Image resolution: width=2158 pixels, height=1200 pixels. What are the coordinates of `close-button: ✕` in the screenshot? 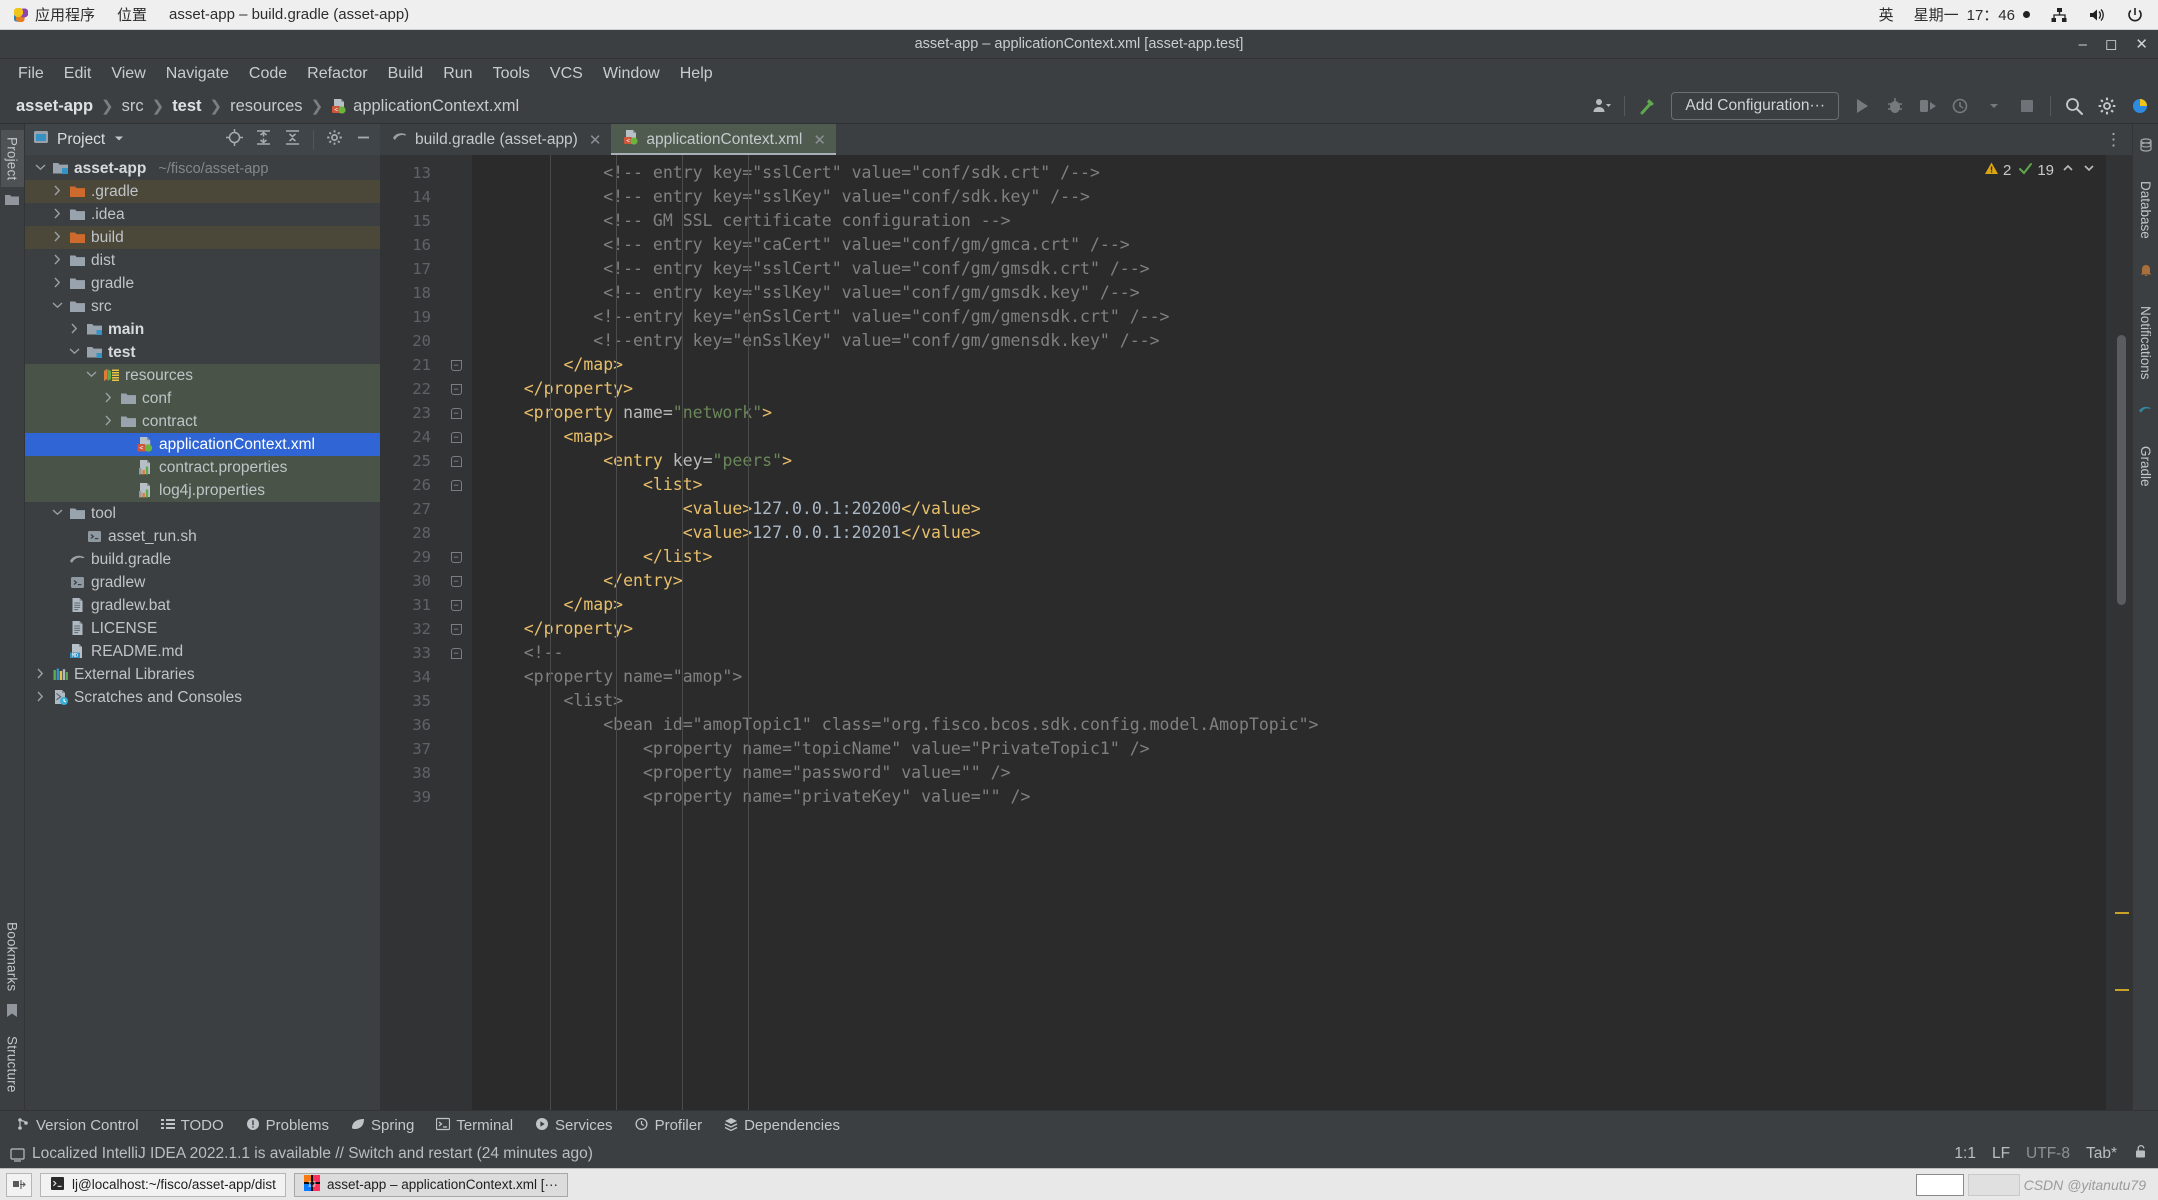 It's located at (2141, 44).